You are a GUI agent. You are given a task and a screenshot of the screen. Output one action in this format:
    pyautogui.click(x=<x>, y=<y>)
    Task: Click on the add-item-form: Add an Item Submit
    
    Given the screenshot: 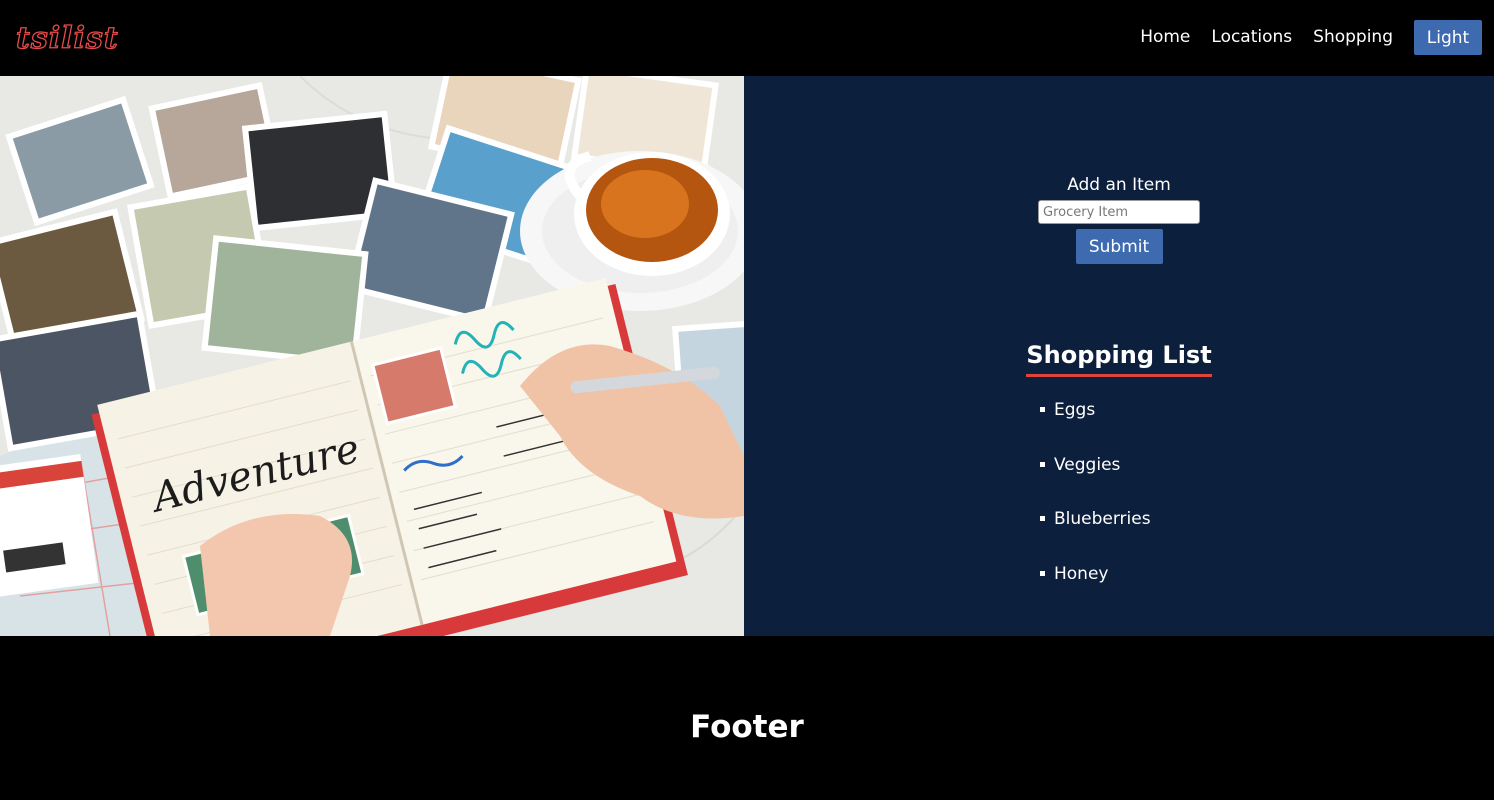 What is the action you would take?
    pyautogui.click(x=1119, y=219)
    